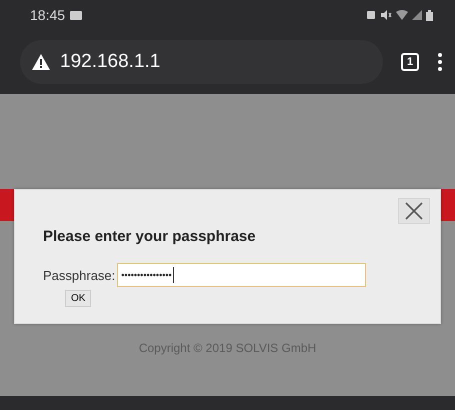 The width and height of the screenshot is (455, 410). What do you see at coordinates (410, 62) in the screenshot?
I see `tab-count-button: 1` at bounding box center [410, 62].